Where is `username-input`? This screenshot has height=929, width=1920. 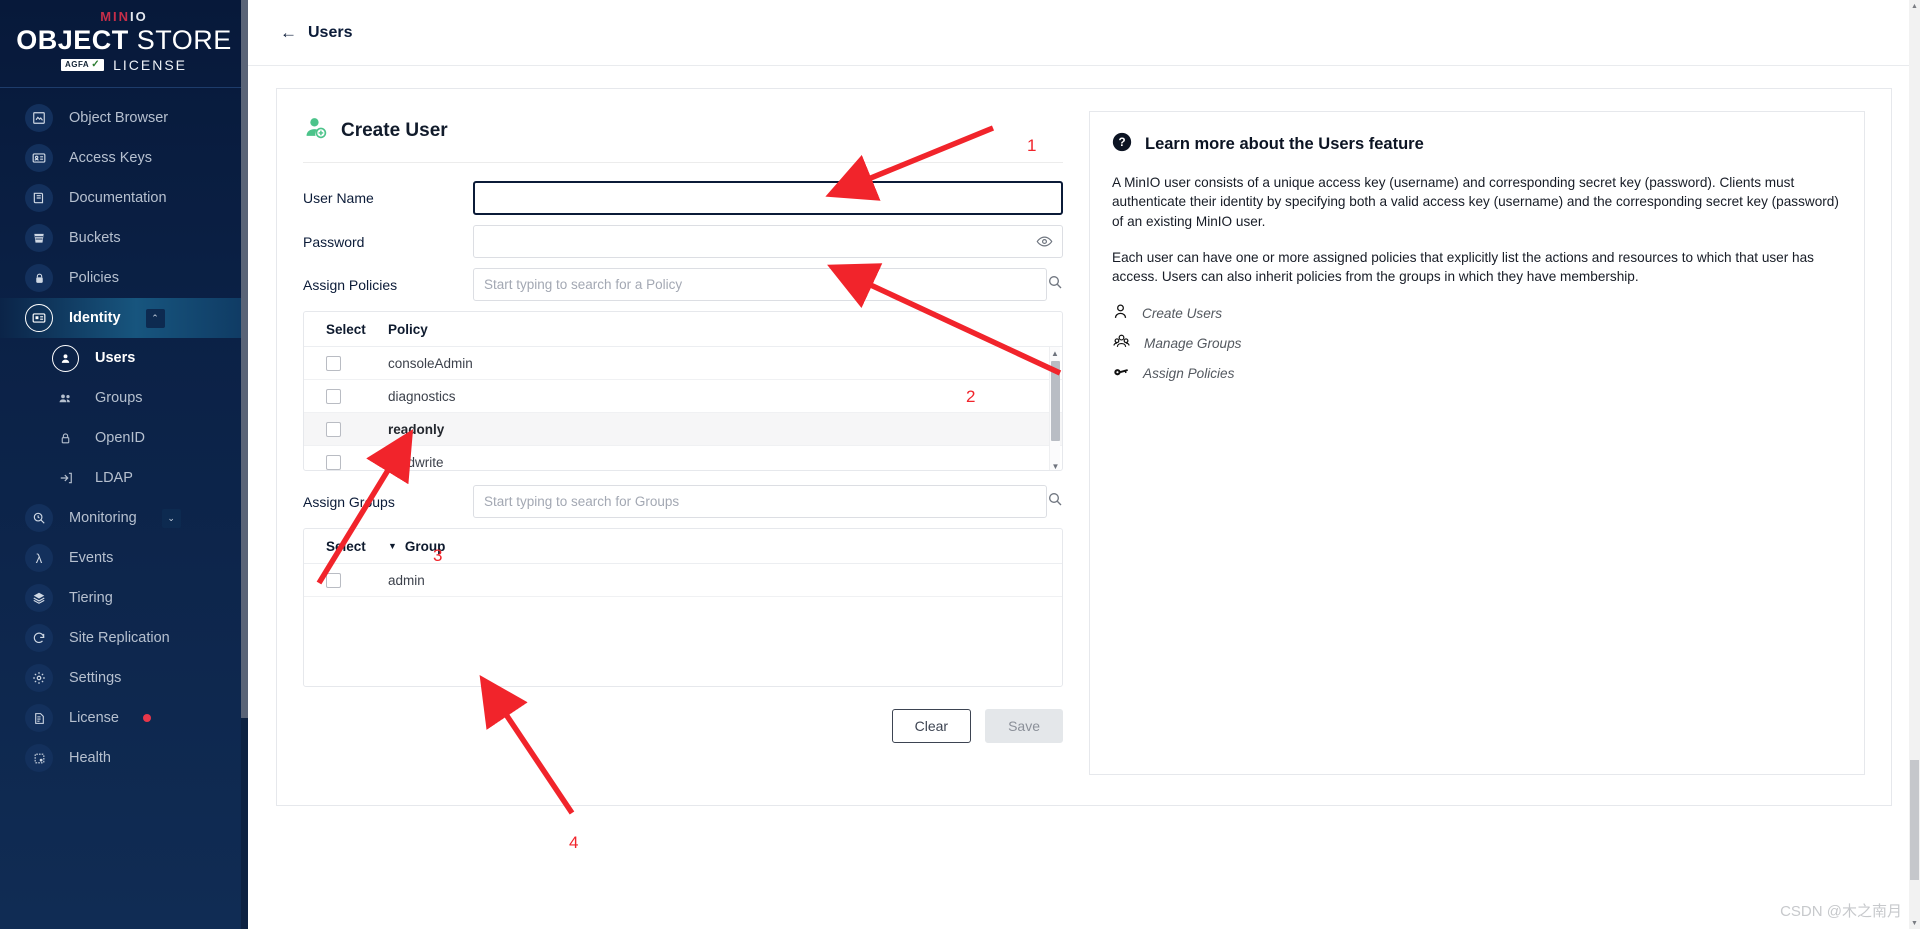 username-input is located at coordinates (768, 198).